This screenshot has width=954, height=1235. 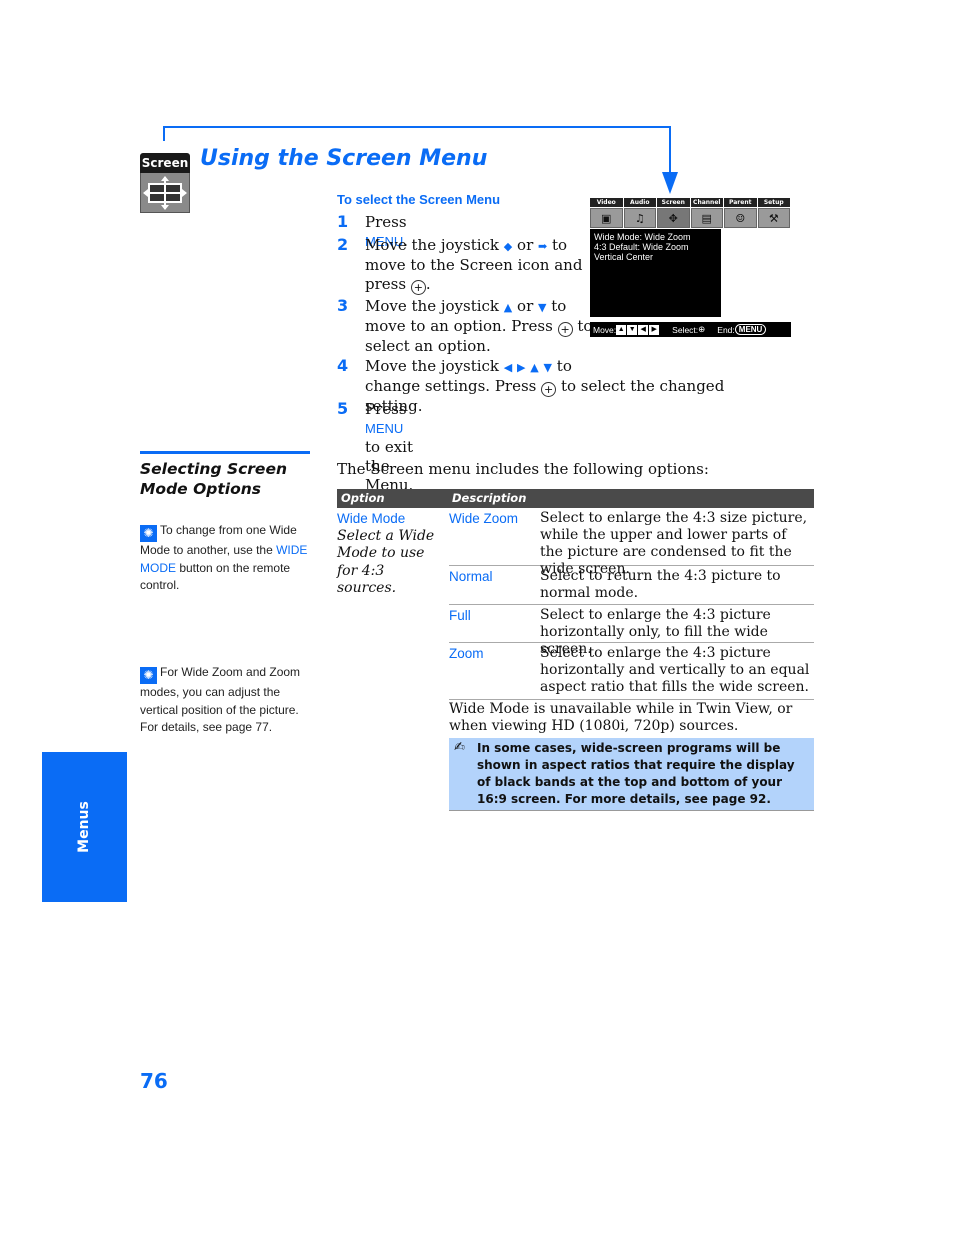 I want to click on video-icon: ▣, so click(x=606, y=218).